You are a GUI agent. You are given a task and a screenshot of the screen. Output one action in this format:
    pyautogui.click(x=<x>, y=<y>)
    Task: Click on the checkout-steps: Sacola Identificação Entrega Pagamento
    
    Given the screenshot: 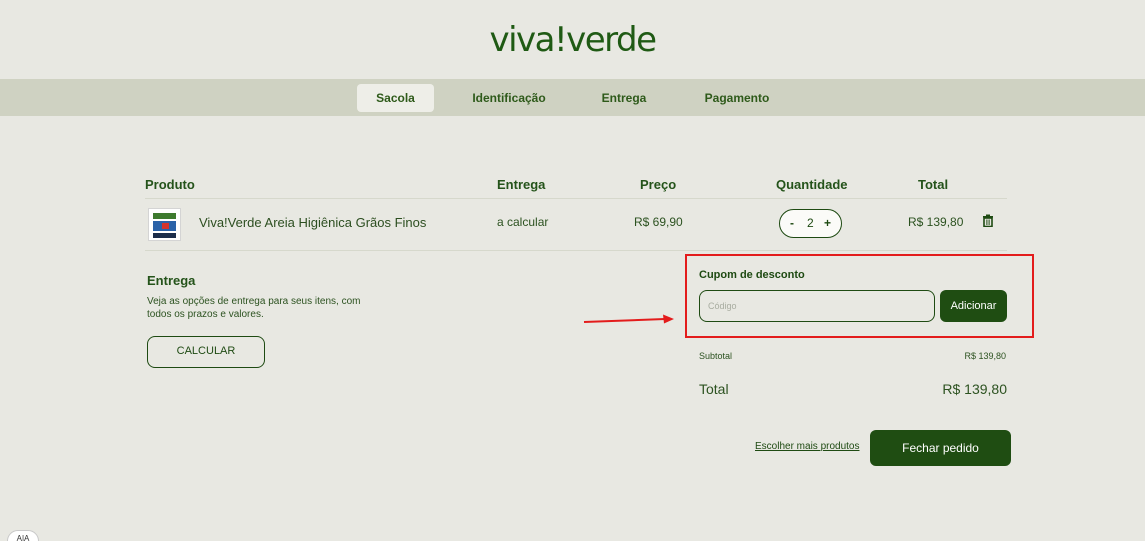 What is the action you would take?
    pyautogui.click(x=572, y=97)
    